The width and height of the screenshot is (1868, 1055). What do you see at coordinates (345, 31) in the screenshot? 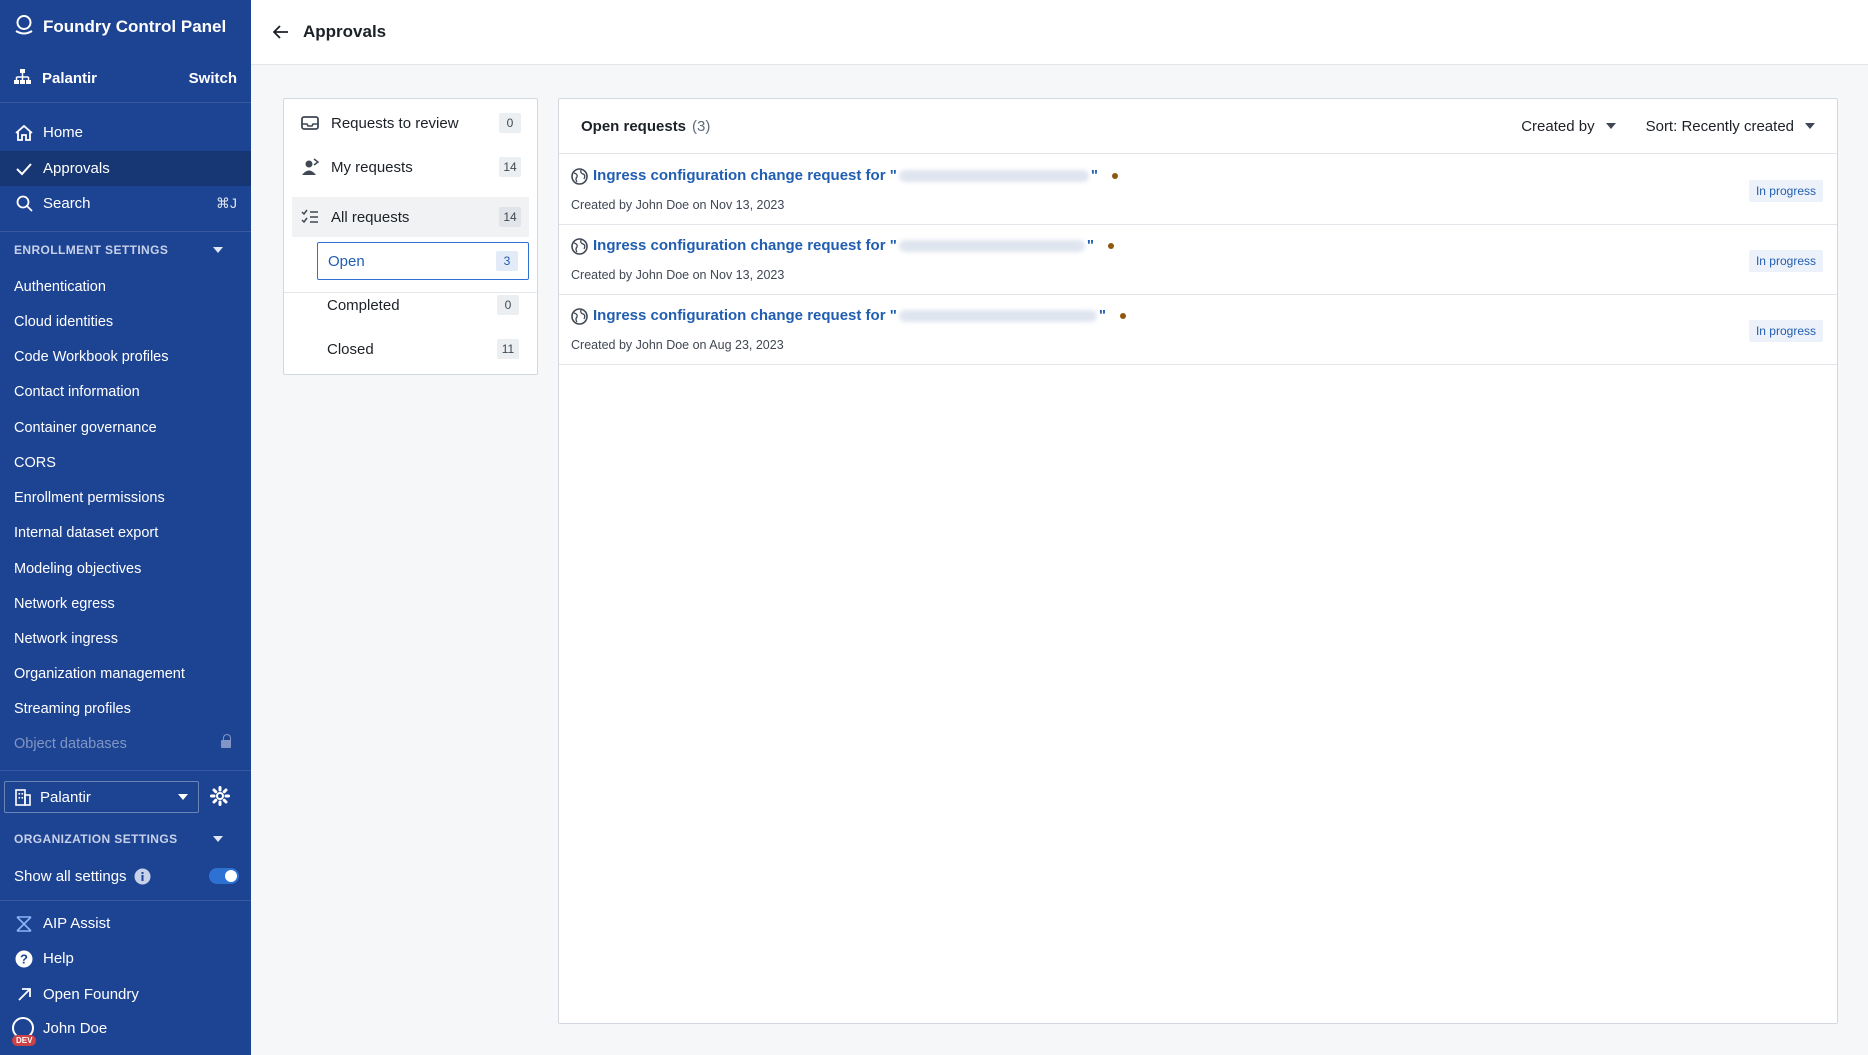
I see `page-title: Approvals` at bounding box center [345, 31].